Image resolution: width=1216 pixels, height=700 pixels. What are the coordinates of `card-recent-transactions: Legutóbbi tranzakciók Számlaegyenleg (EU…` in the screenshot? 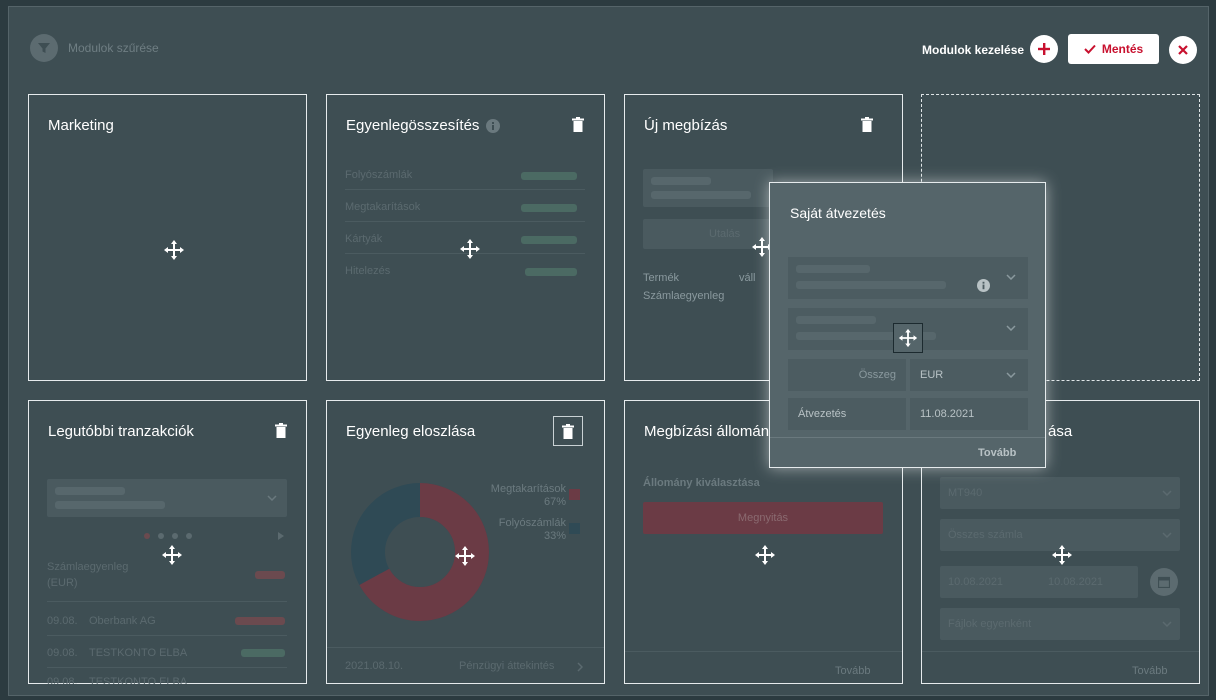 It's located at (167, 542).